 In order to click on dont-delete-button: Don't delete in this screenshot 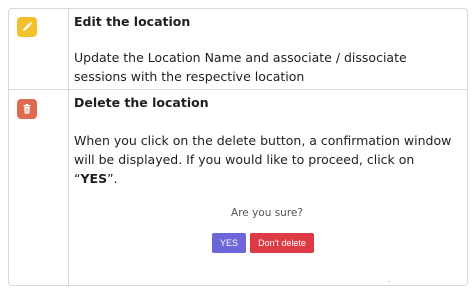, I will do `click(282, 243)`.